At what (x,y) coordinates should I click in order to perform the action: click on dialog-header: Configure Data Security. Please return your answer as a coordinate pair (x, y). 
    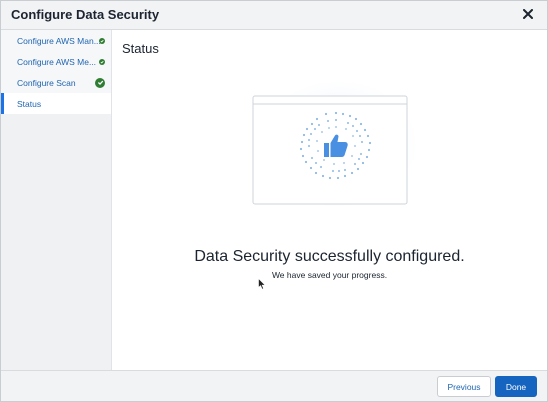
    Looking at the image, I should click on (274, 15).